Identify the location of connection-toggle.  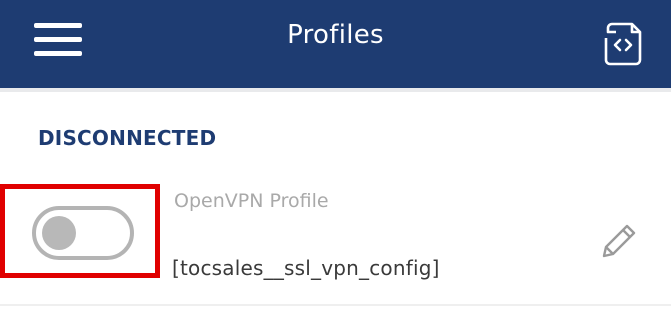
(83, 233).